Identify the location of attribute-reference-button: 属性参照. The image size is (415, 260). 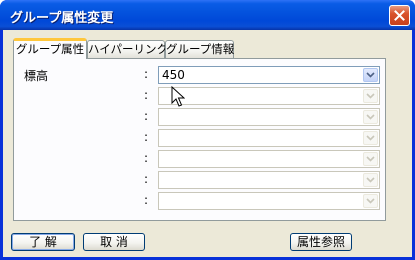
(321, 242).